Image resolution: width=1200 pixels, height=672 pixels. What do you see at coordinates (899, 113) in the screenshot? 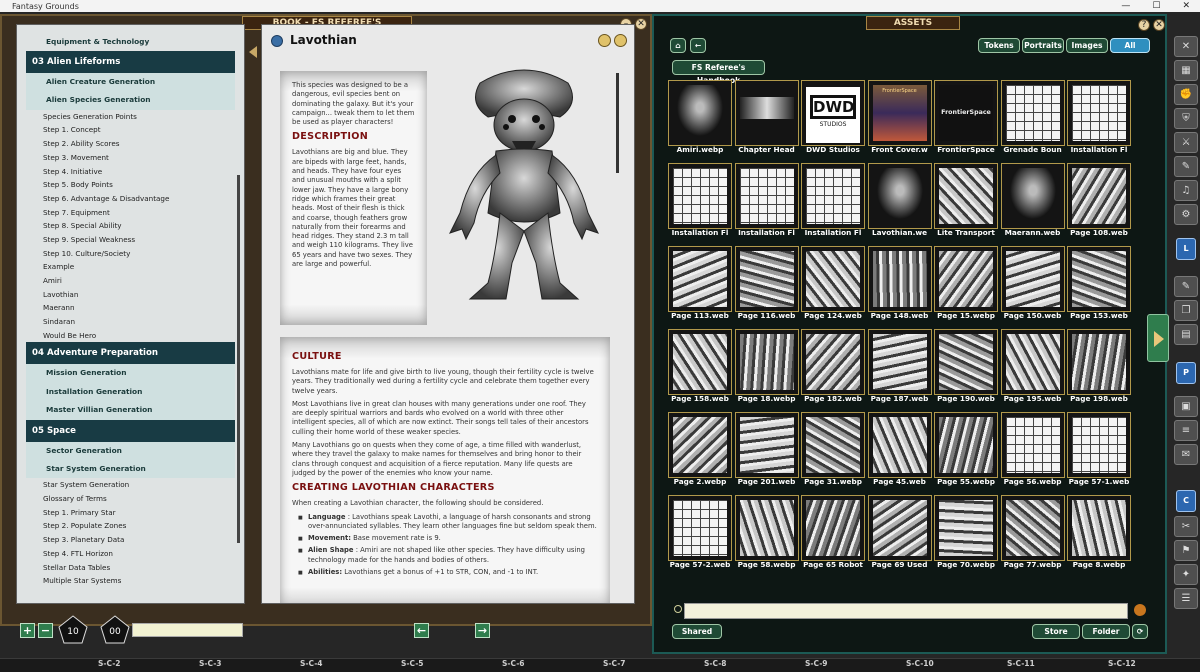
I see `asset-thumbnail: FrontierSpace` at bounding box center [899, 113].